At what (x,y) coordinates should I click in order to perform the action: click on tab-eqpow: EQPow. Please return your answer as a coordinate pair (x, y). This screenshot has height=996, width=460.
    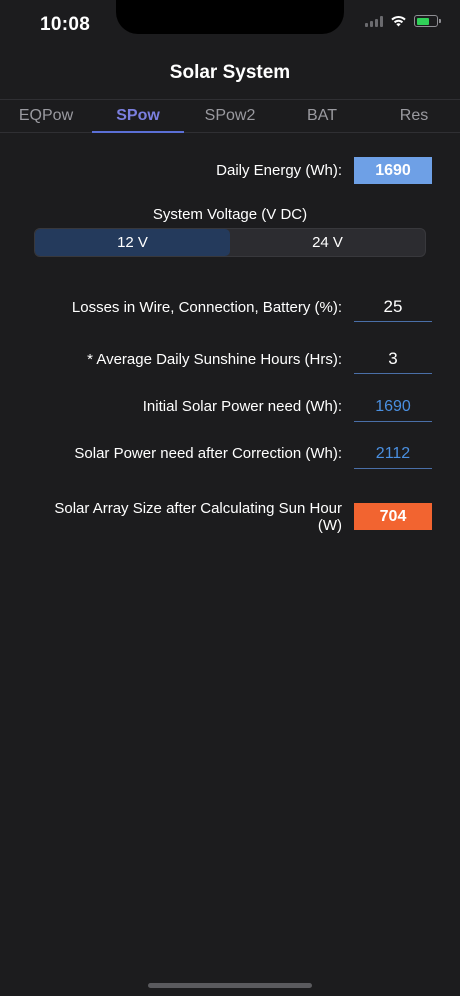
    Looking at the image, I should click on (46, 116).